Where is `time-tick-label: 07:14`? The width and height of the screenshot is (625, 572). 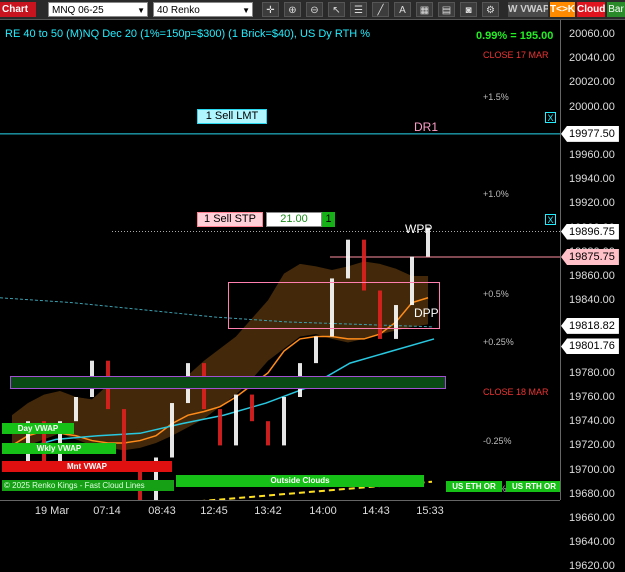 time-tick-label: 07:14 is located at coordinates (107, 511).